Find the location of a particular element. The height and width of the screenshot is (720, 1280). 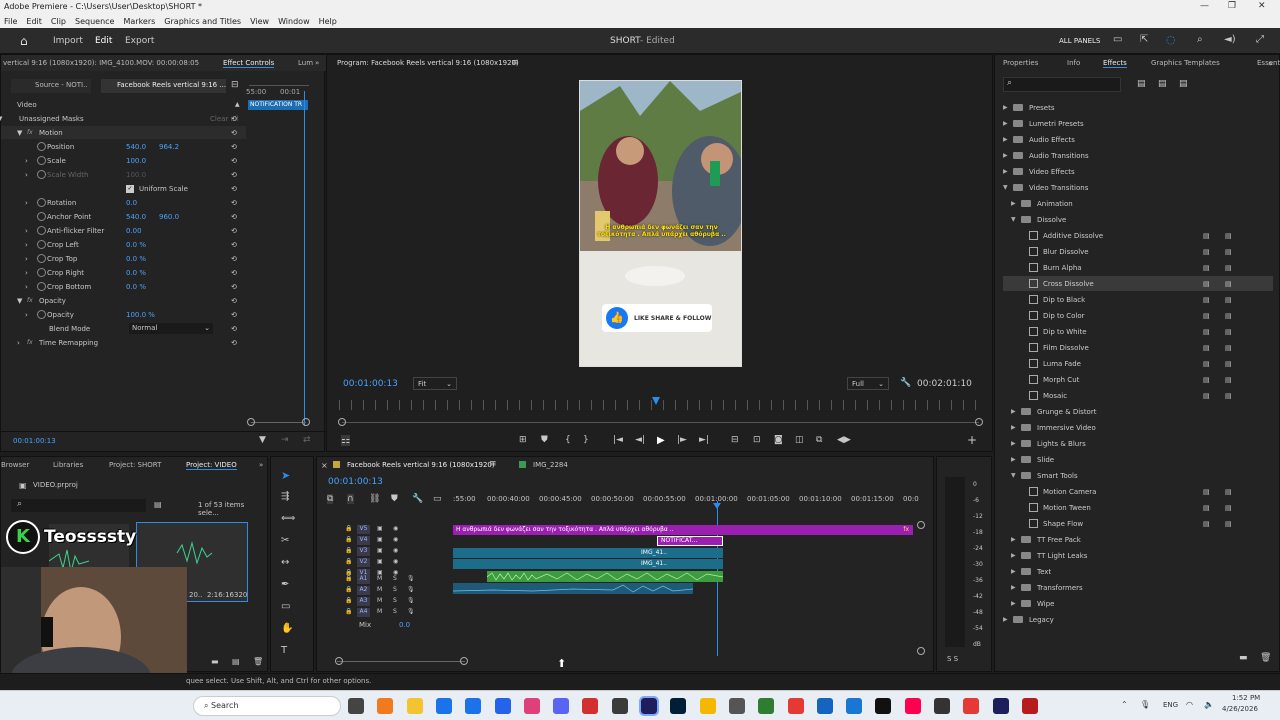

media-icon is located at coordinates (590, 706).